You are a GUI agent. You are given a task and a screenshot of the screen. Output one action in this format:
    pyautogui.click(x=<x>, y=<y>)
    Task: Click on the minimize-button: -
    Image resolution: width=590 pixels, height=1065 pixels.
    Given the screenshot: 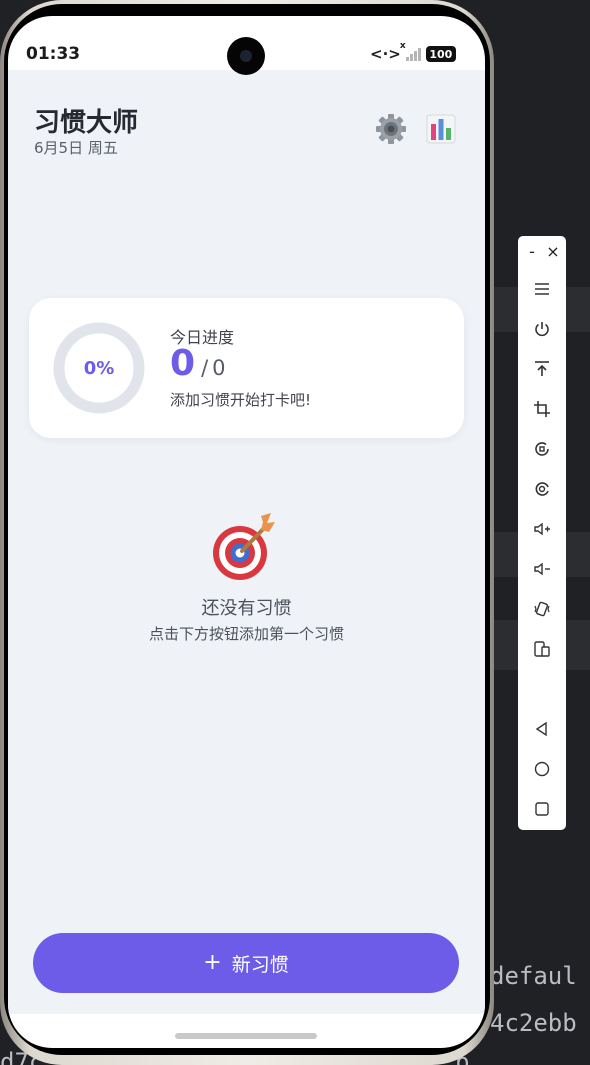 What is the action you would take?
    pyautogui.click(x=532, y=251)
    